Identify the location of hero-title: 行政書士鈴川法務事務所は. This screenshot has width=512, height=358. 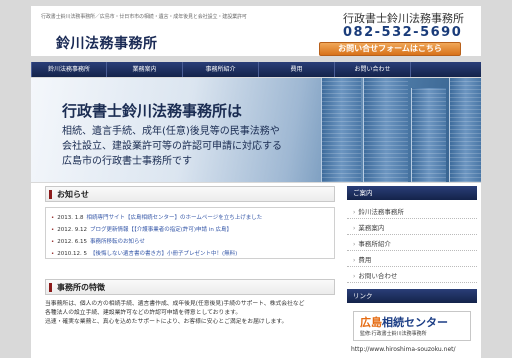
(152, 111).